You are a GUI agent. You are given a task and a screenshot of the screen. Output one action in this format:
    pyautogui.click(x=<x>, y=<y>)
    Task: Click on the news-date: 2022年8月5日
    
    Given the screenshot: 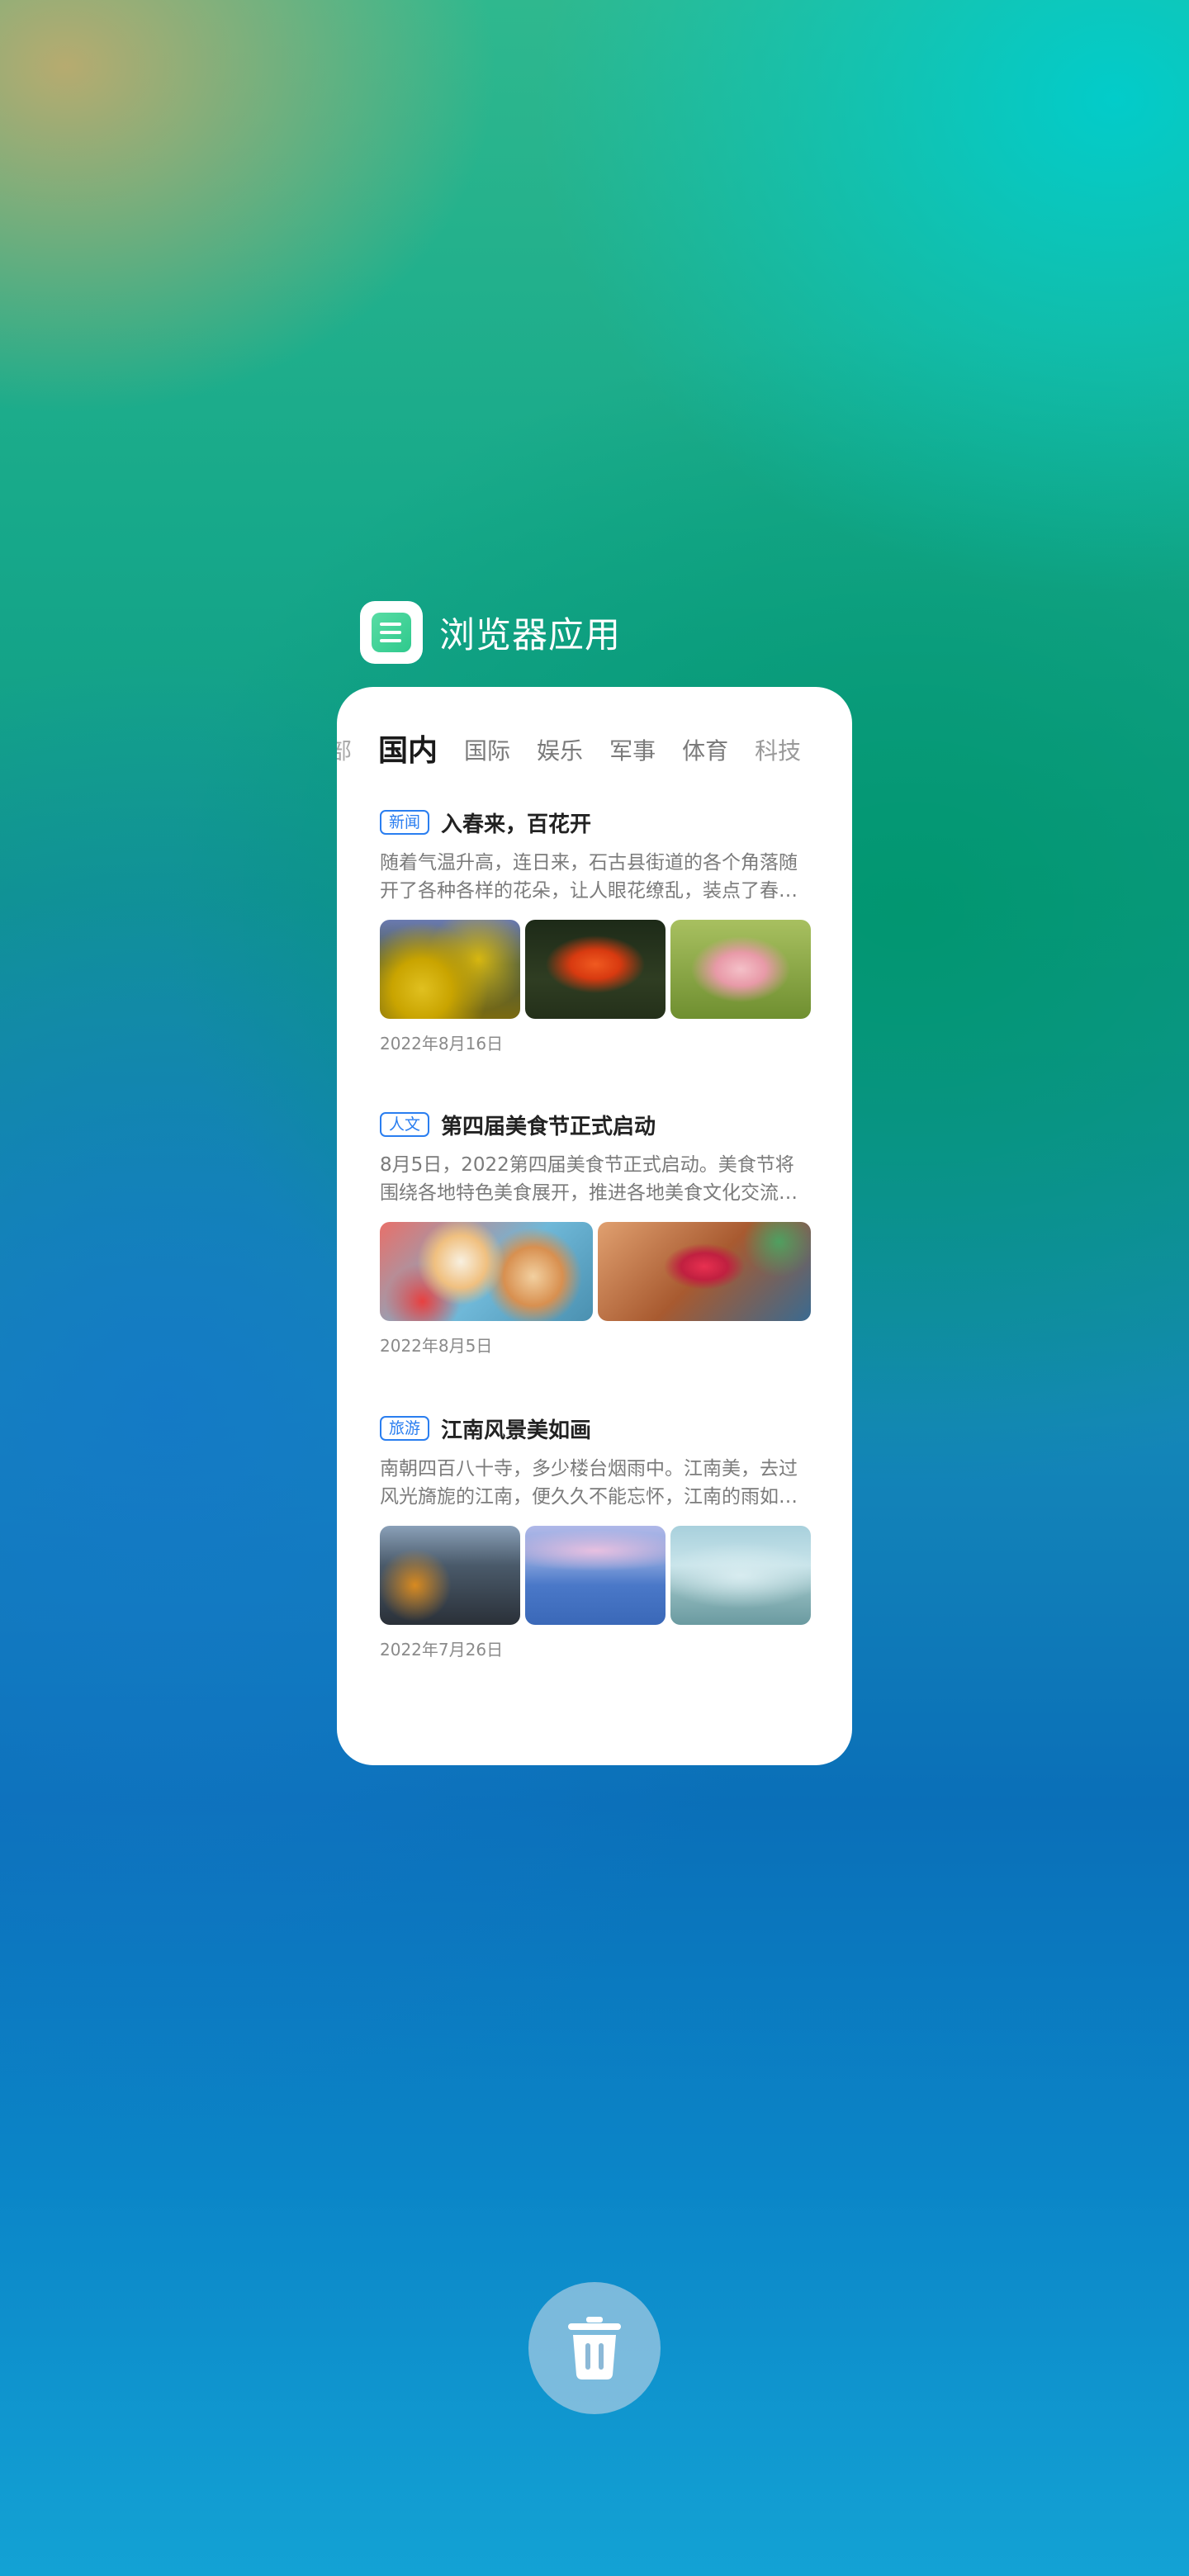 What is the action you would take?
    pyautogui.click(x=436, y=1346)
    